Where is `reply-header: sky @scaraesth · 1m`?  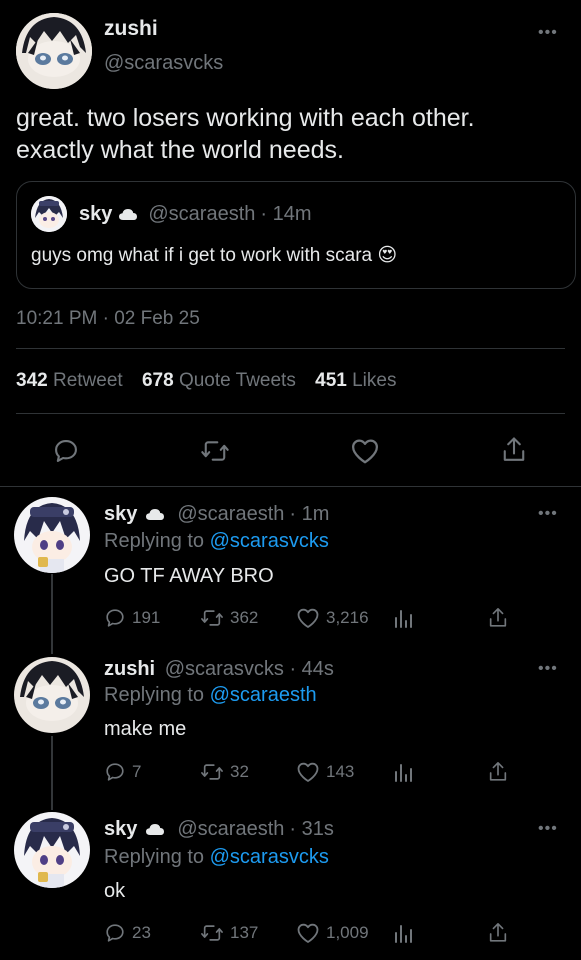
reply-header: sky @scaraesth · 1m is located at coordinates (216, 514).